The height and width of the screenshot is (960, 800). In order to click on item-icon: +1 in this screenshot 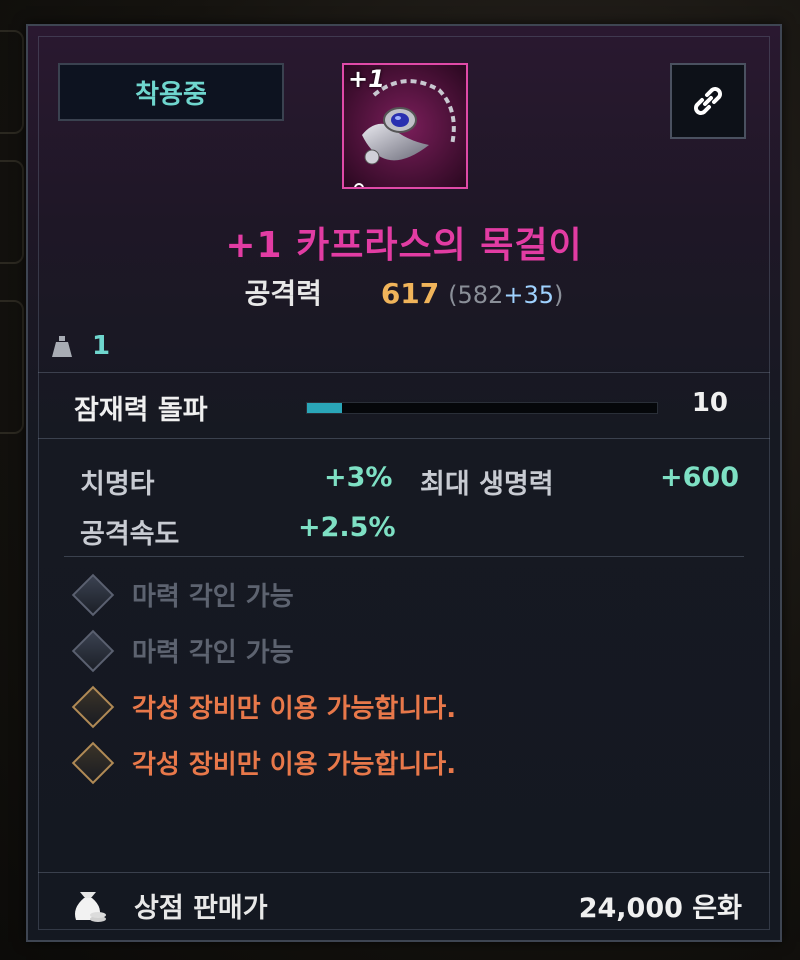, I will do `click(405, 126)`.